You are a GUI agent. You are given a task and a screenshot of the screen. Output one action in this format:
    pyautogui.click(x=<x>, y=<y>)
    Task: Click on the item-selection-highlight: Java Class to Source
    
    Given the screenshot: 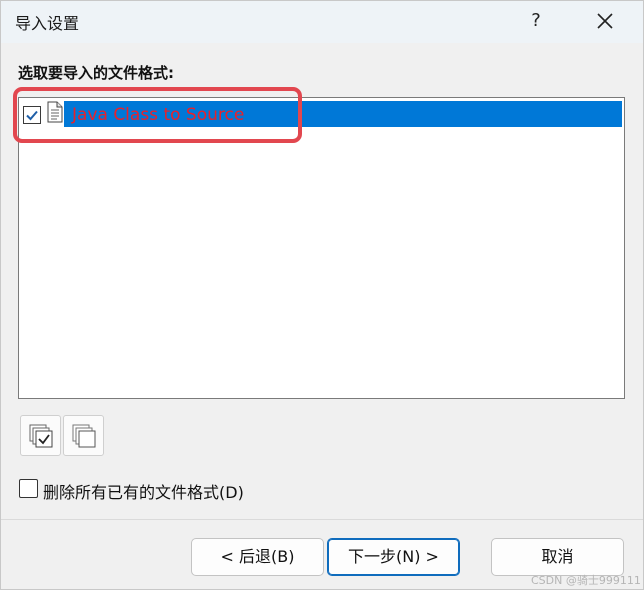 What is the action you would take?
    pyautogui.click(x=343, y=114)
    